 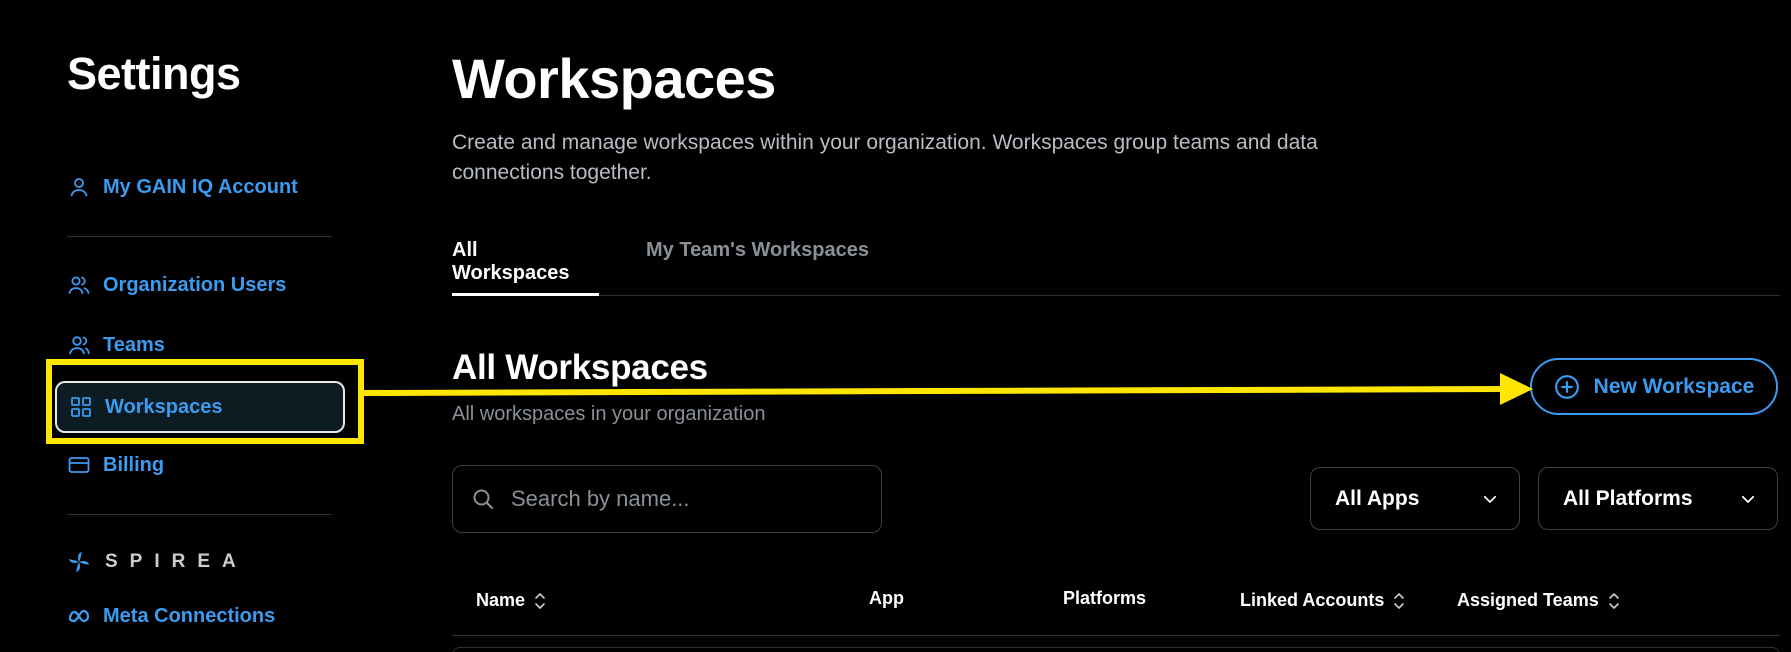 I want to click on column-header-label: App, so click(x=886, y=598).